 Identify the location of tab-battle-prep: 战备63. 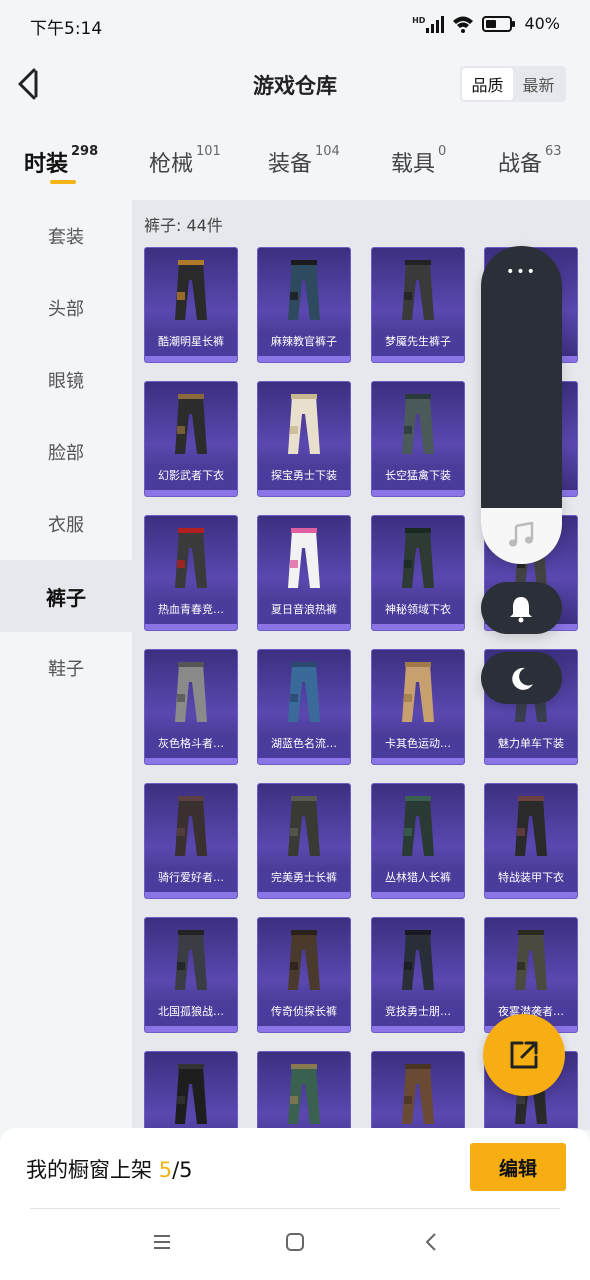
(530, 161).